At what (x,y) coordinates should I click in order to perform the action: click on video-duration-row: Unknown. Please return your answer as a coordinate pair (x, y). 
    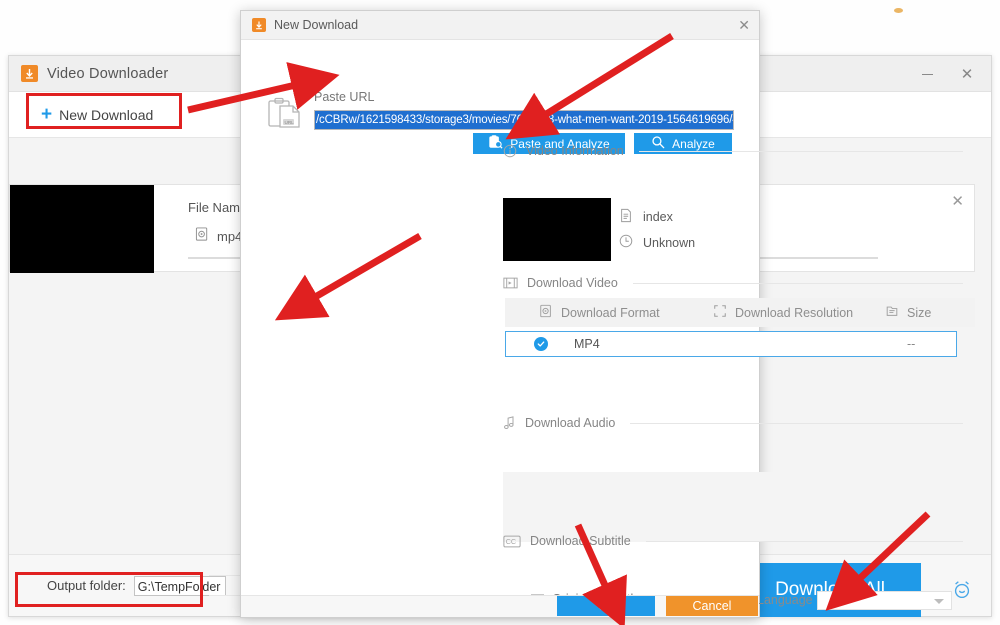
    Looking at the image, I should click on (657, 242).